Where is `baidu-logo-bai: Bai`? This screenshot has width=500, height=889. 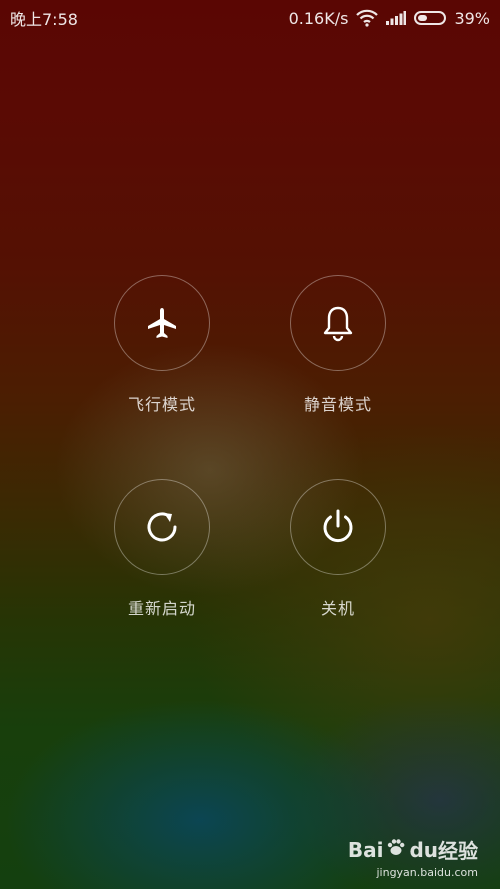 baidu-logo-bai: Bai is located at coordinates (365, 849).